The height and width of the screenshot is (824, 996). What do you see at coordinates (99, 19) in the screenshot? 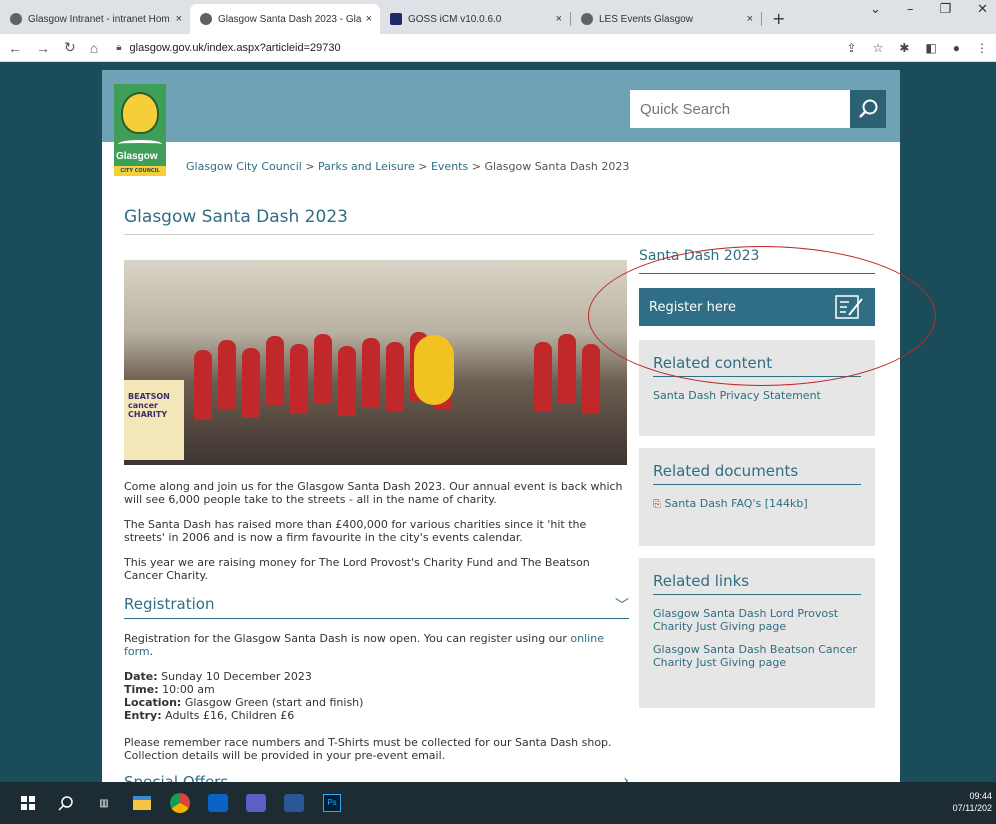
I see `tab-title: Glasgow Intranet - intranet Hom` at bounding box center [99, 19].